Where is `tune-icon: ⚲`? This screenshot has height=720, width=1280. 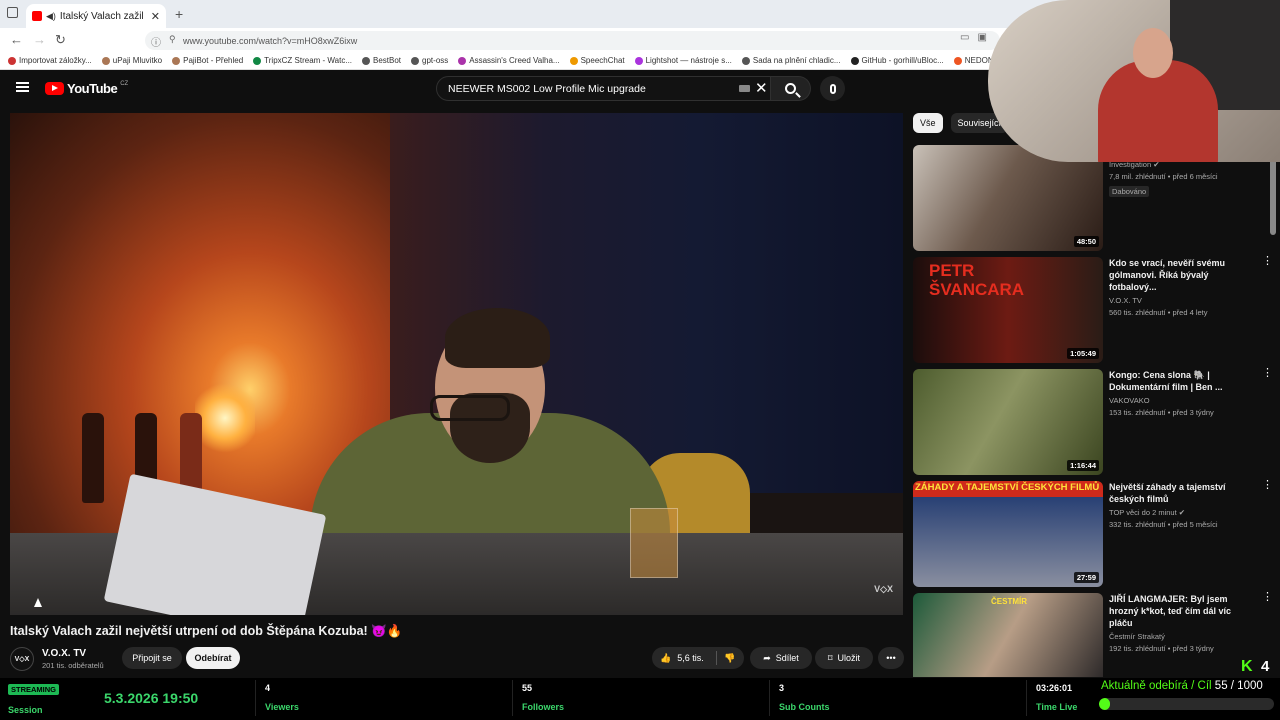 tune-icon: ⚲ is located at coordinates (172, 39).